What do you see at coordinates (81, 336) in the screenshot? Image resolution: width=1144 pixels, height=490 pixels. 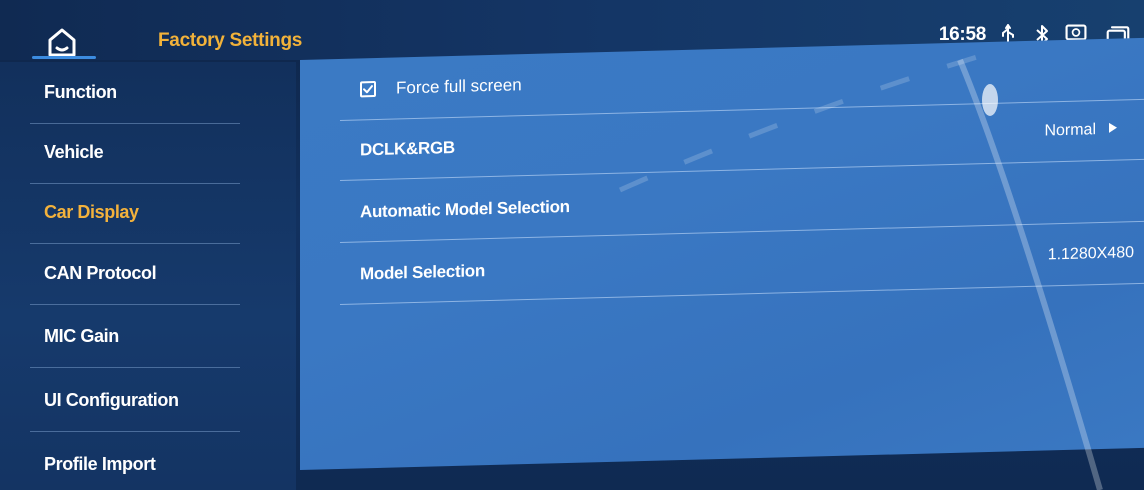 I see `sidebar-item-label: MIC Gain` at bounding box center [81, 336].